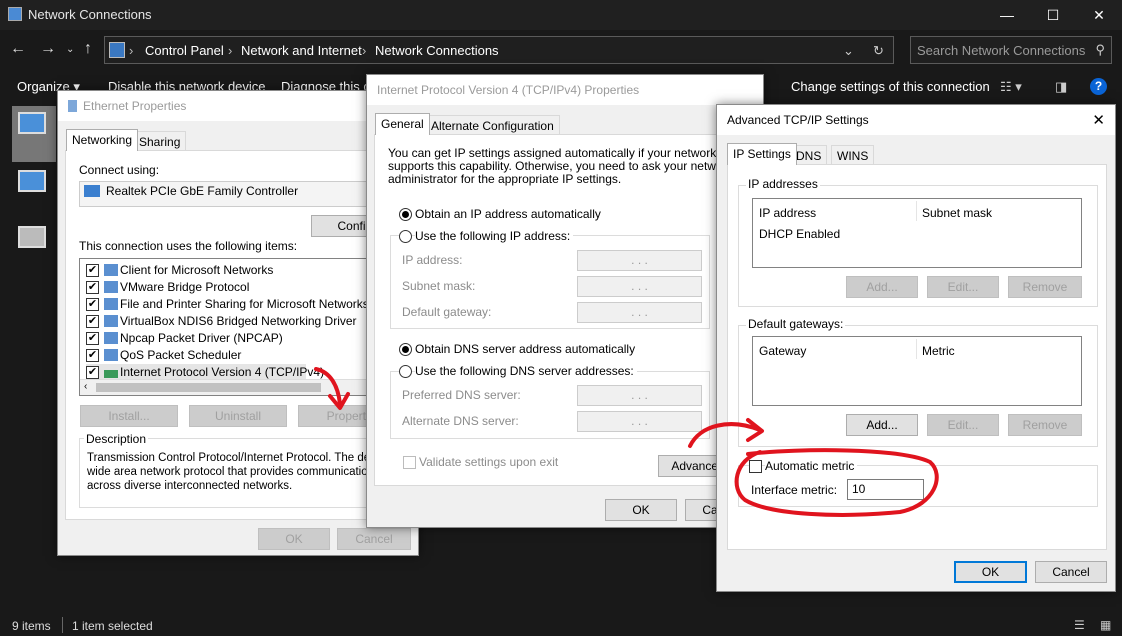 This screenshot has height=636, width=1122. What do you see at coordinates (90, 14) in the screenshot?
I see `window-title: Network Connections` at bounding box center [90, 14].